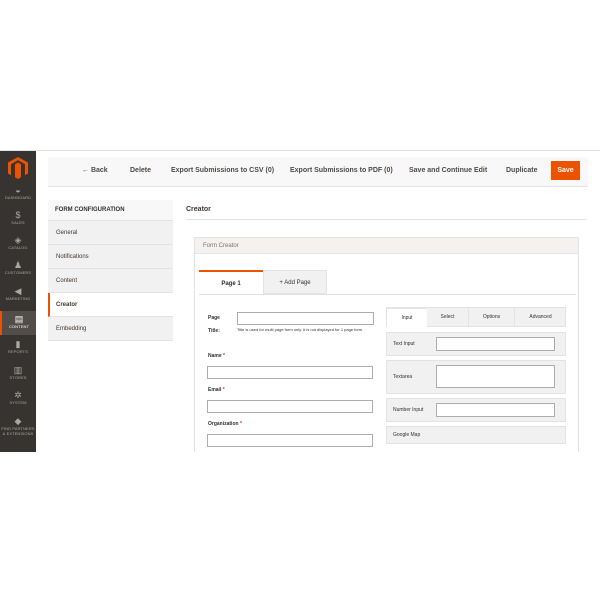 This screenshot has height=600, width=600. Describe the element at coordinates (476, 435) in the screenshot. I see `element-google-map: Google Map` at that location.